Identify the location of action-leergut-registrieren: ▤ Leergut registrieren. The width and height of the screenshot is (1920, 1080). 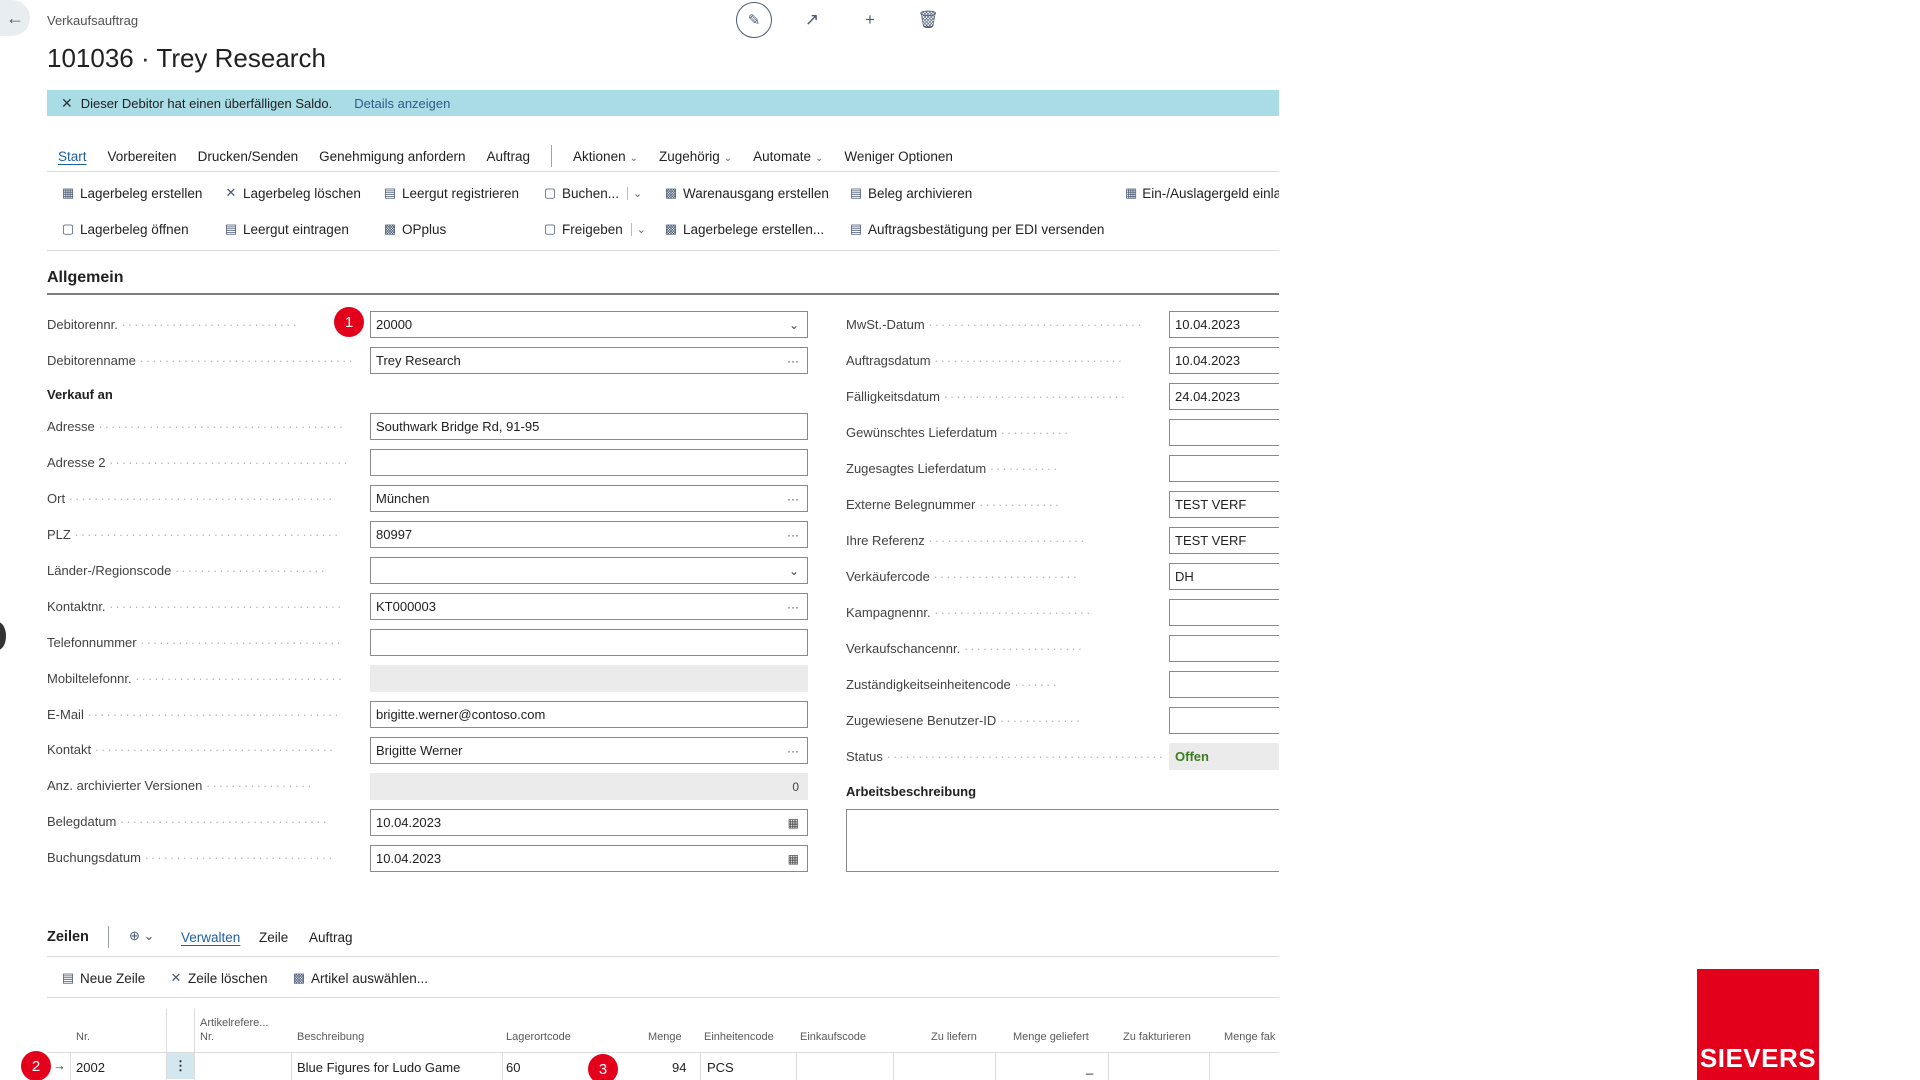
(451, 193).